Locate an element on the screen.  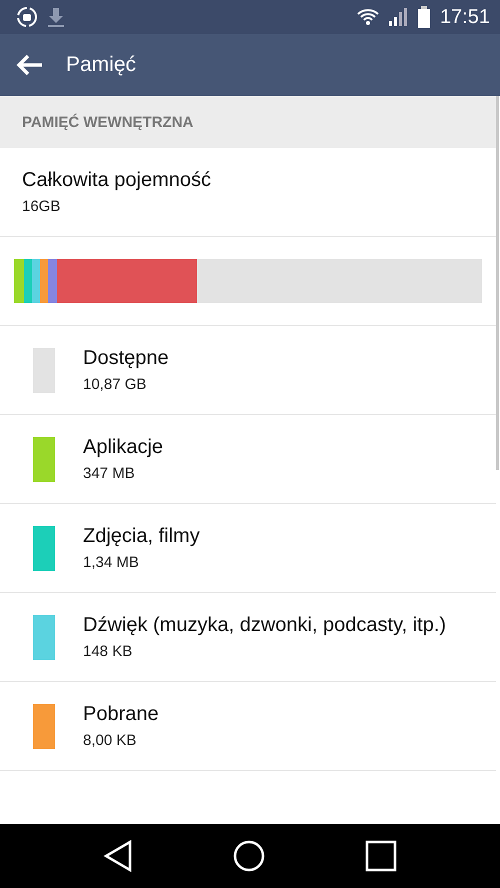
battery-icon is located at coordinates (424, 17).